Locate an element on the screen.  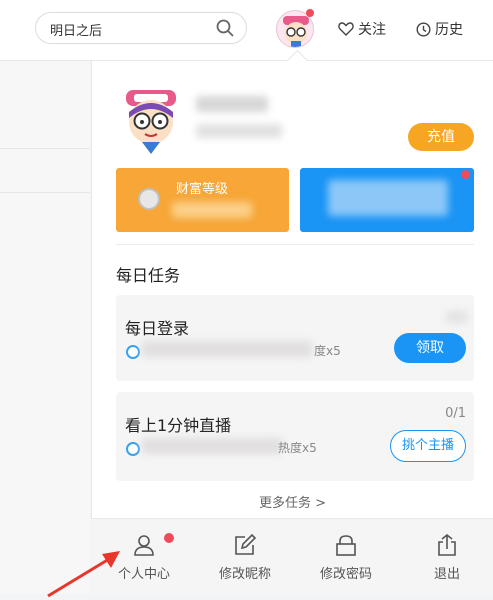
share-icon is located at coordinates (447, 544).